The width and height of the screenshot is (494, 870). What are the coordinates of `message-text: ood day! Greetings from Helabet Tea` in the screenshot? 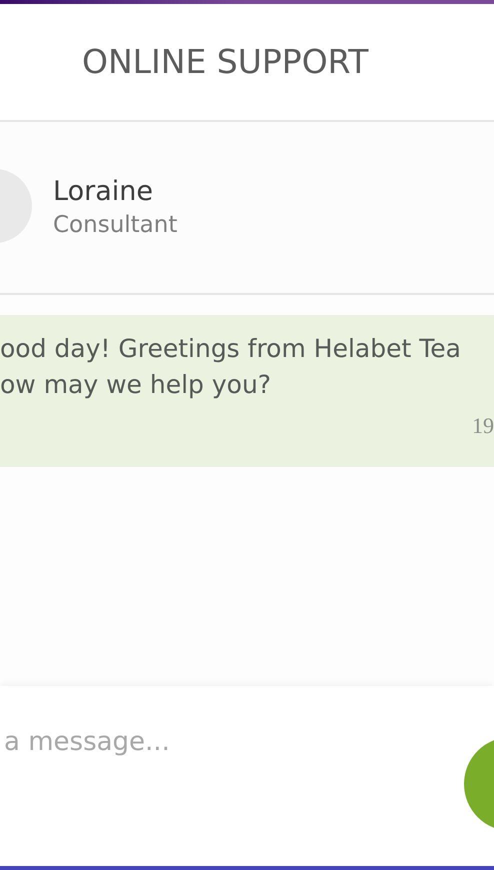 It's located at (230, 349).